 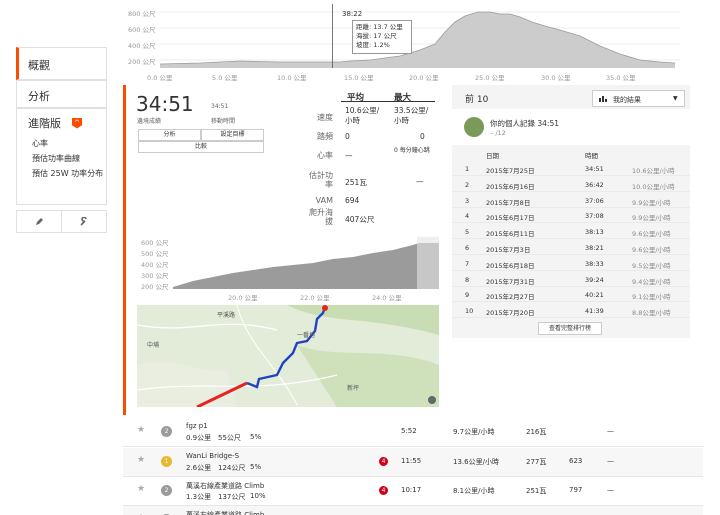 What do you see at coordinates (571, 311) in the screenshot?
I see `leaderboard-row: 10 2015年7月20日 41:39 8.8公里/小時` at bounding box center [571, 311].